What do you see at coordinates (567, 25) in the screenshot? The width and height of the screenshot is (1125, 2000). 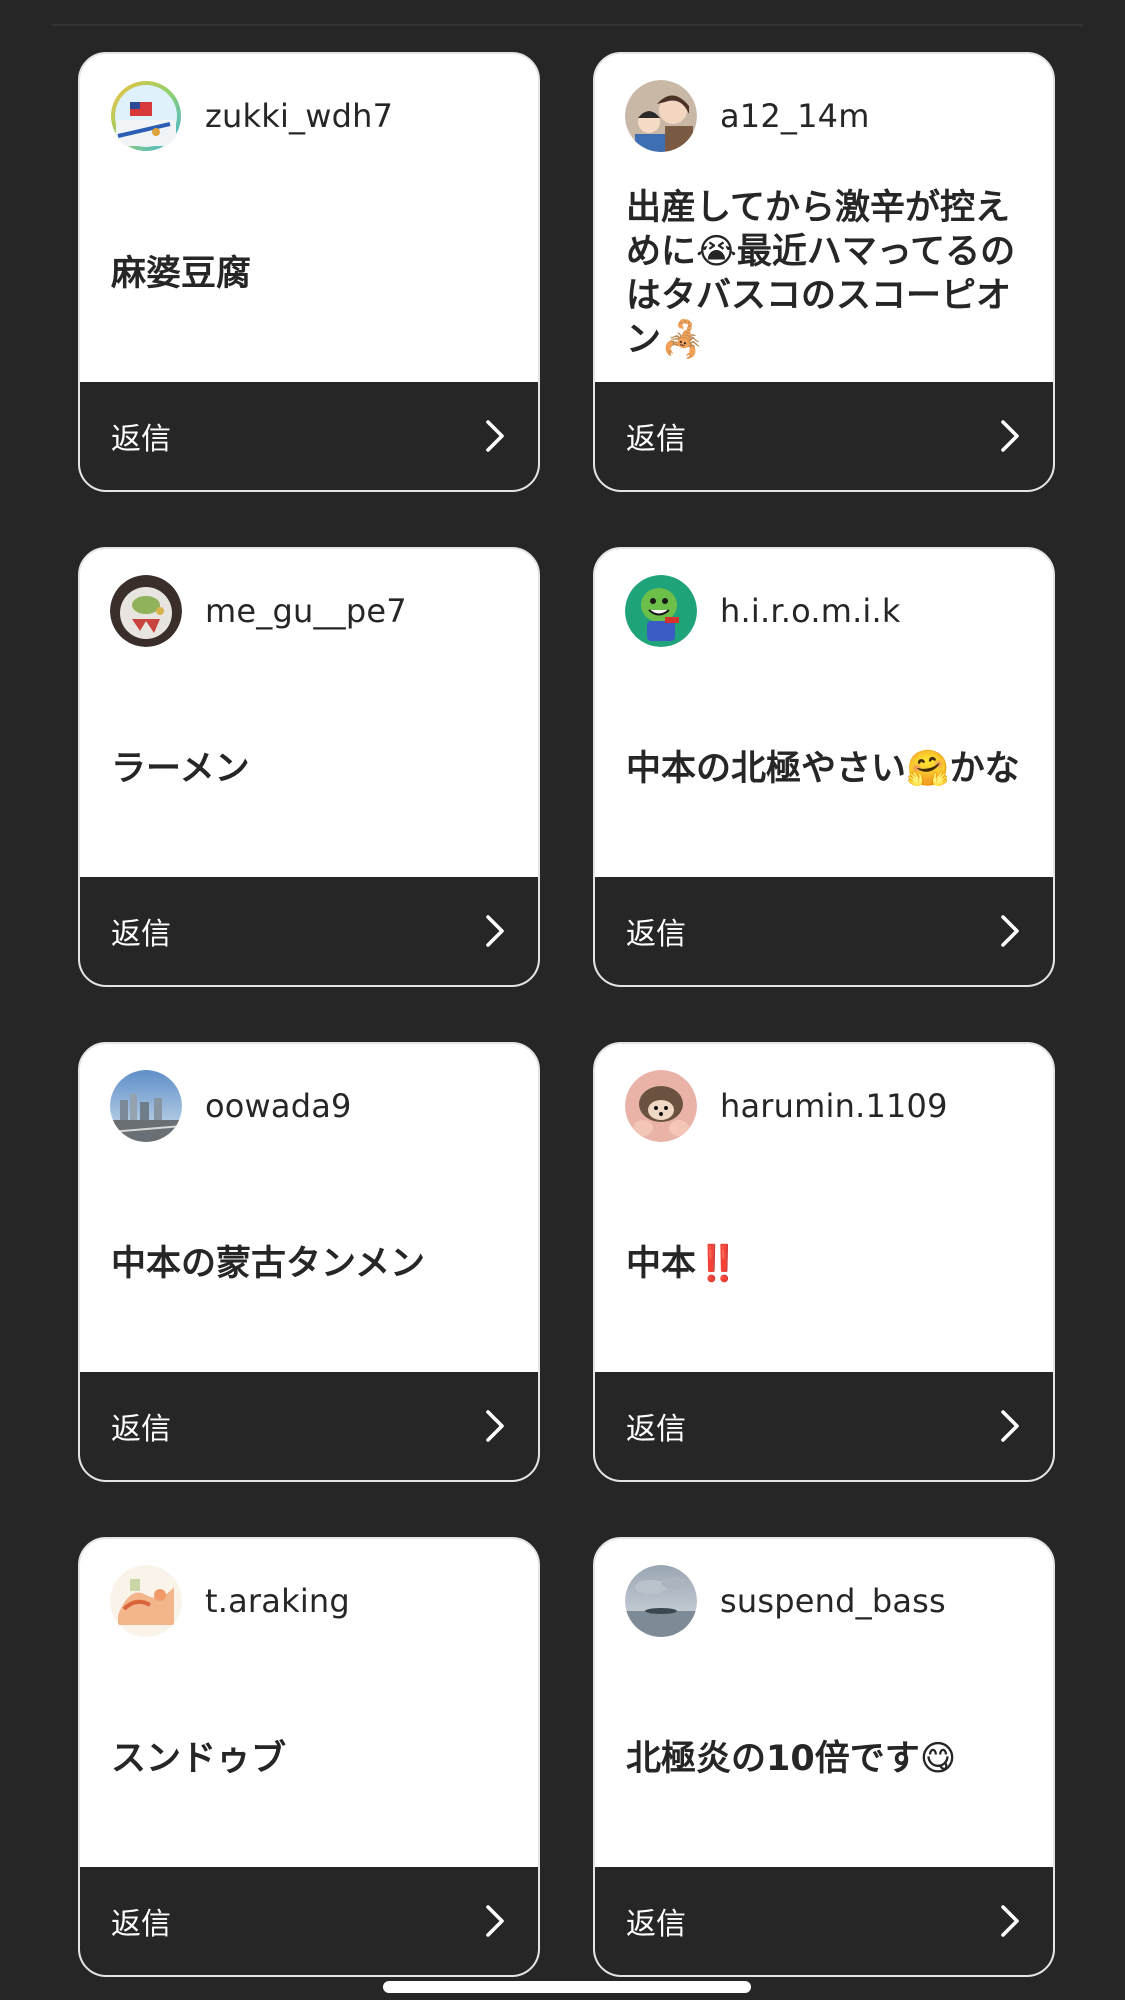 I see `top-divider` at bounding box center [567, 25].